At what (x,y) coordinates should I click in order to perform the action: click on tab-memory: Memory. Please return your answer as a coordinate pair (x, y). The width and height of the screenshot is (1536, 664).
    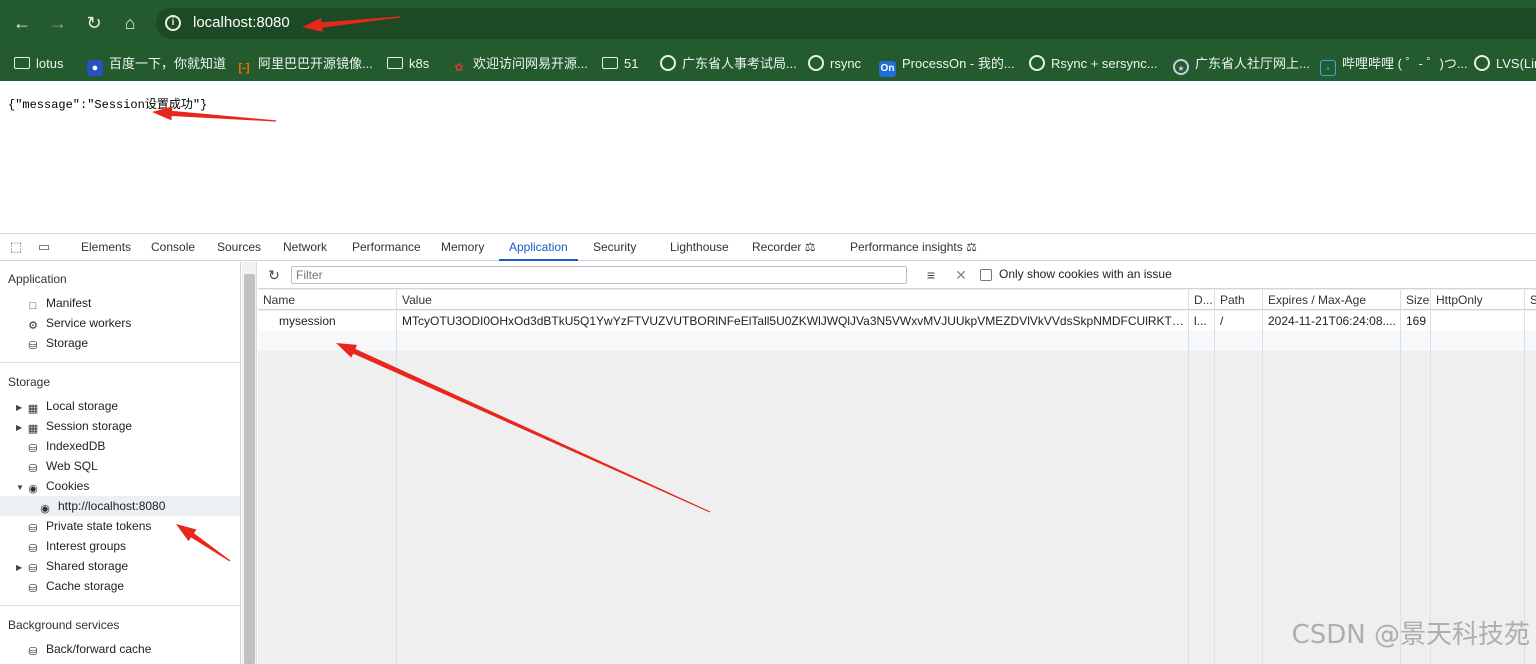
    Looking at the image, I should click on (462, 247).